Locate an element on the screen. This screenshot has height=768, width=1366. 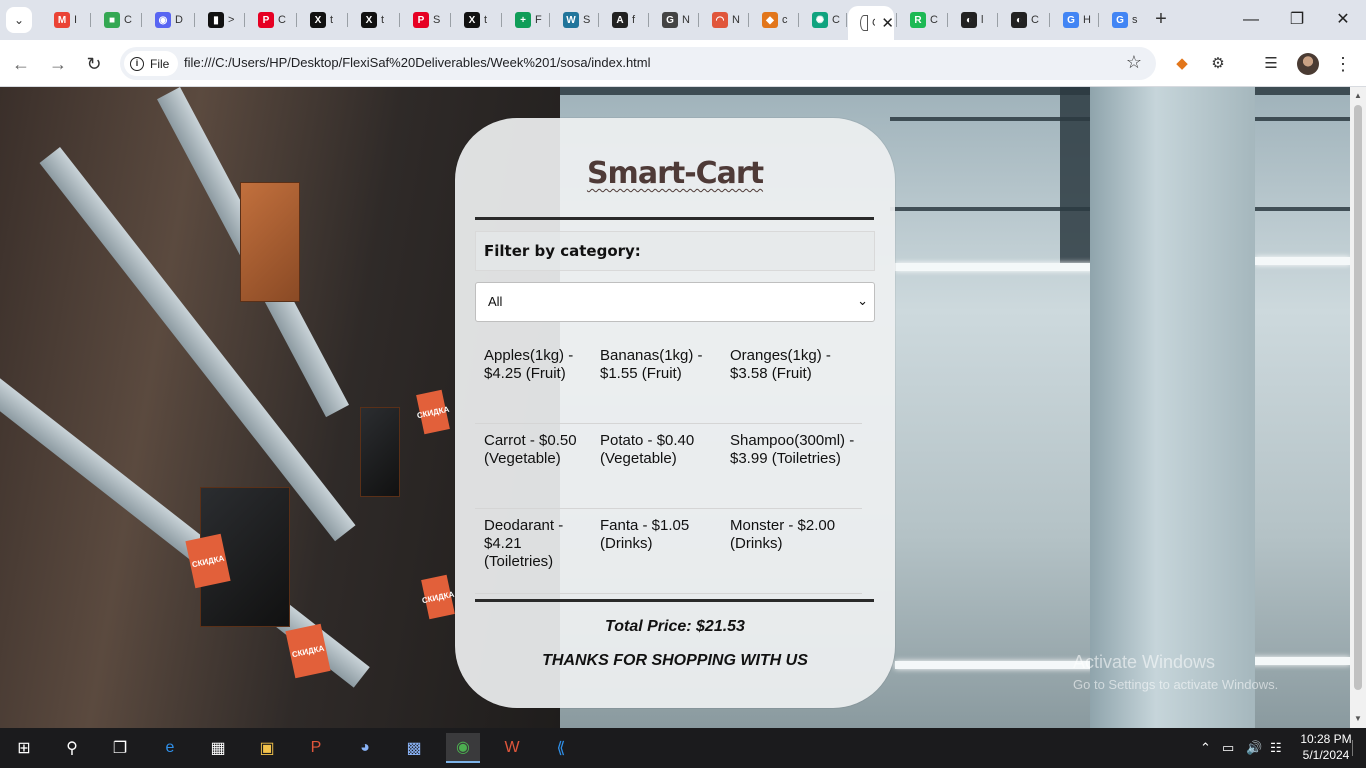
edge-icon: e is located at coordinates (170, 748).